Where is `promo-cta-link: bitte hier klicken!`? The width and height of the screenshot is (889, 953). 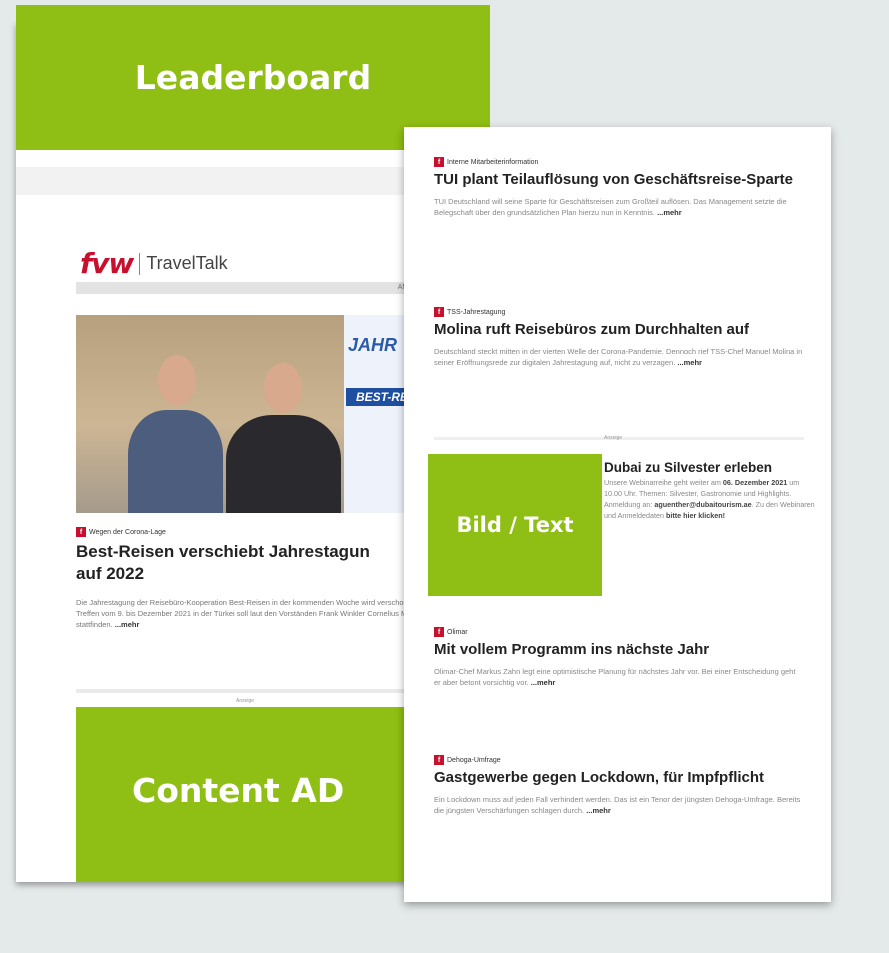 promo-cta-link: bitte hier klicken! is located at coordinates (695, 515).